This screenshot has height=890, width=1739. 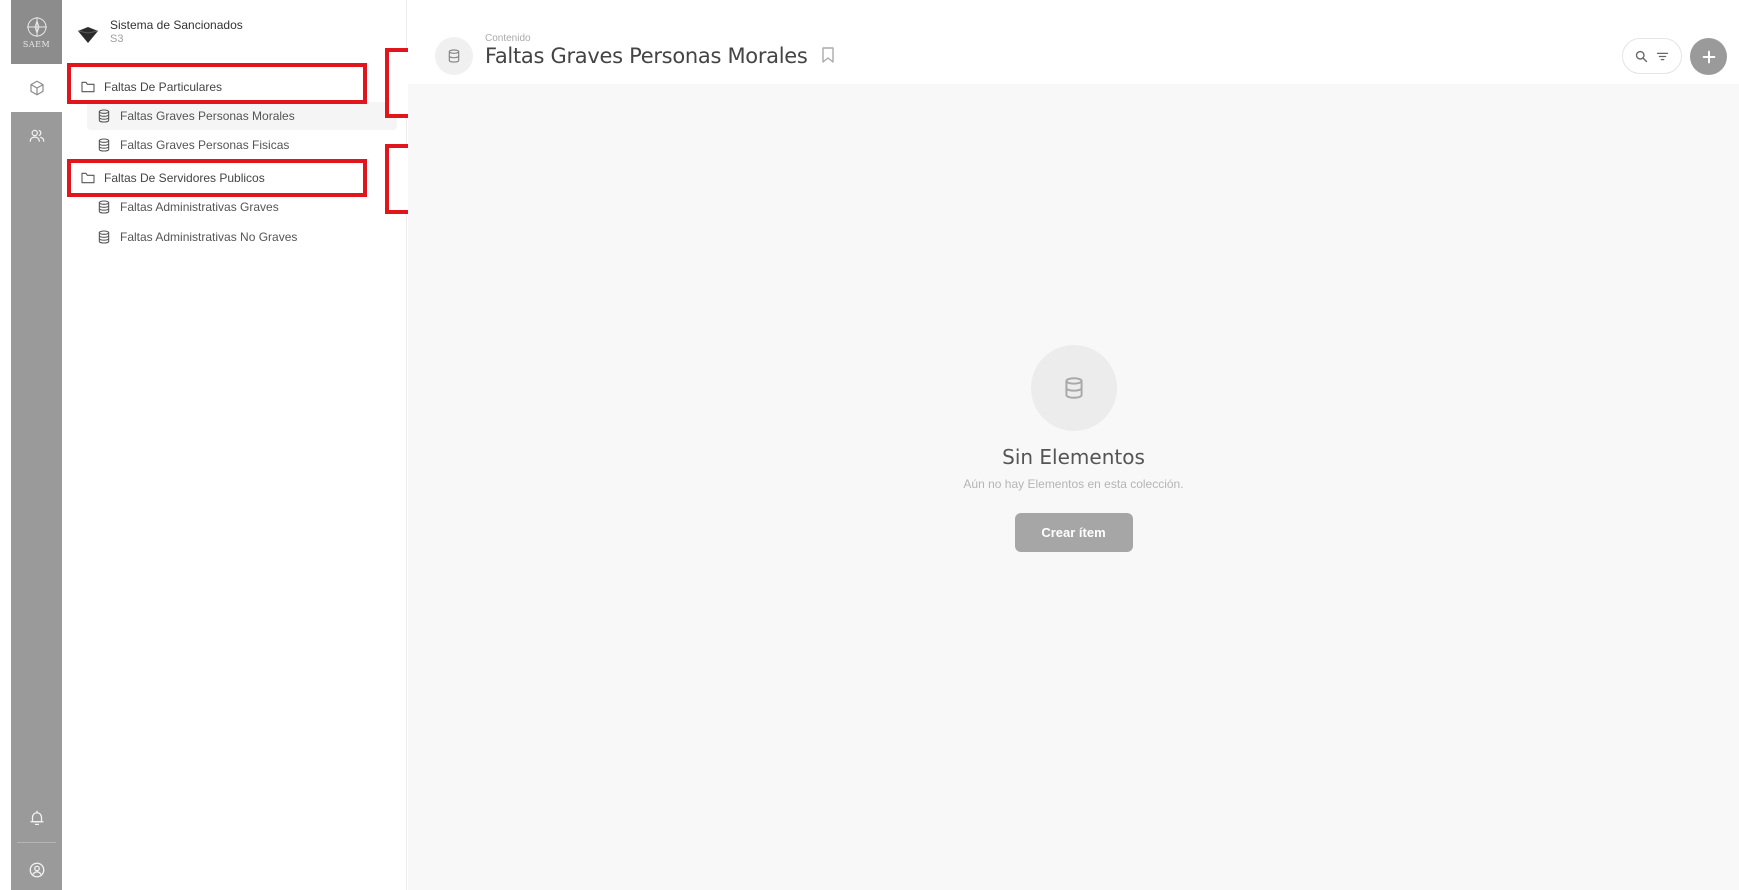 I want to click on rail-item-users, so click(x=36, y=136).